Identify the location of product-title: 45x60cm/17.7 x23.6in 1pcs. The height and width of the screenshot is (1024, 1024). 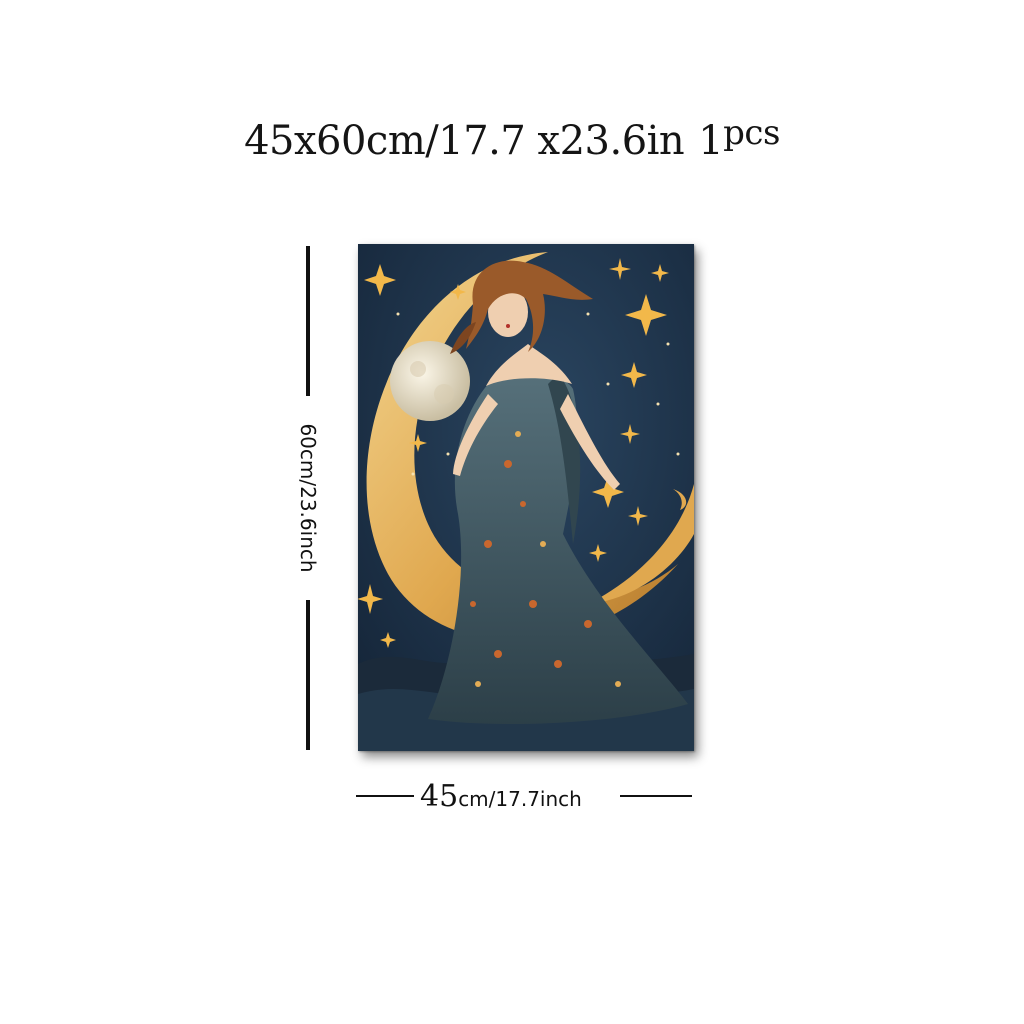
(512, 138).